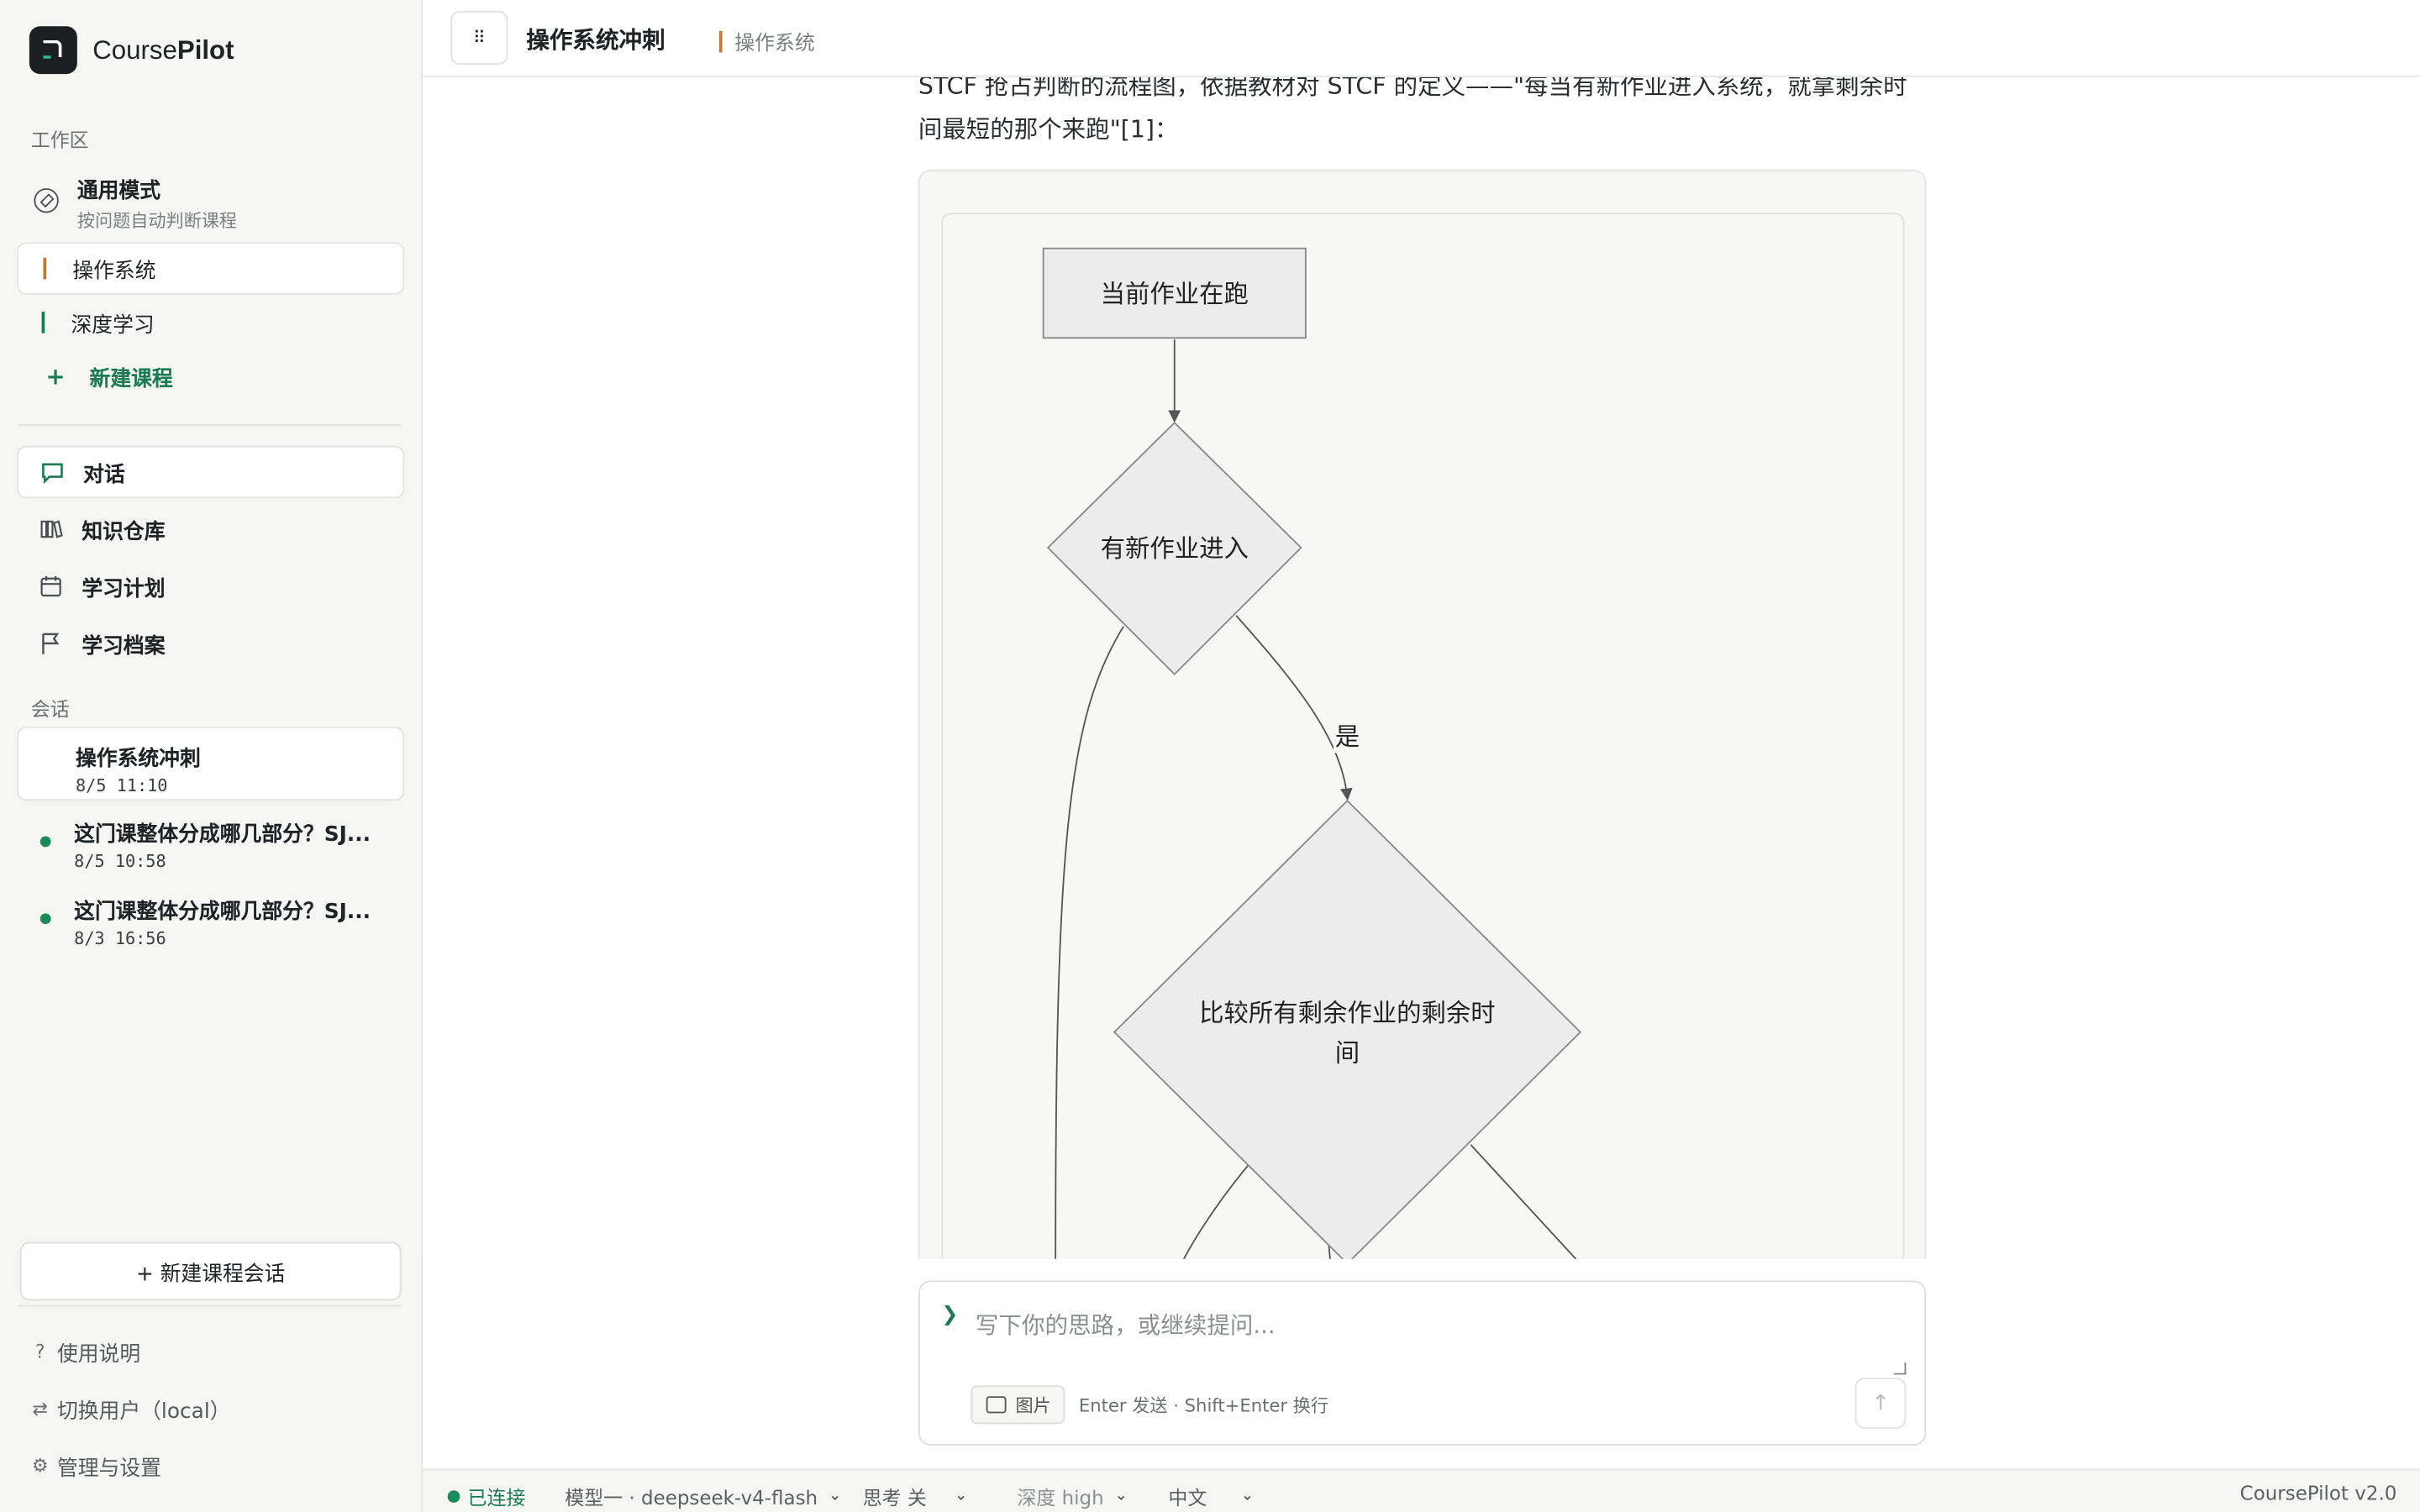 The width and height of the screenshot is (2420, 1512). I want to click on flowchart: 当前作业在跑 有新作业进入 是 比较所有剩余作业的剩余时 间, so click(1312, 753).